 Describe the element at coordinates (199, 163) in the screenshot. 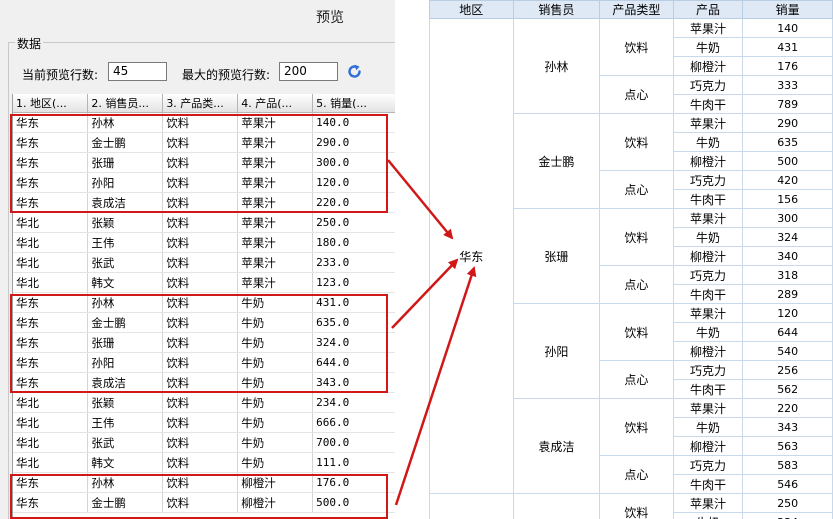

I see `highlight-box-apple-juice` at that location.